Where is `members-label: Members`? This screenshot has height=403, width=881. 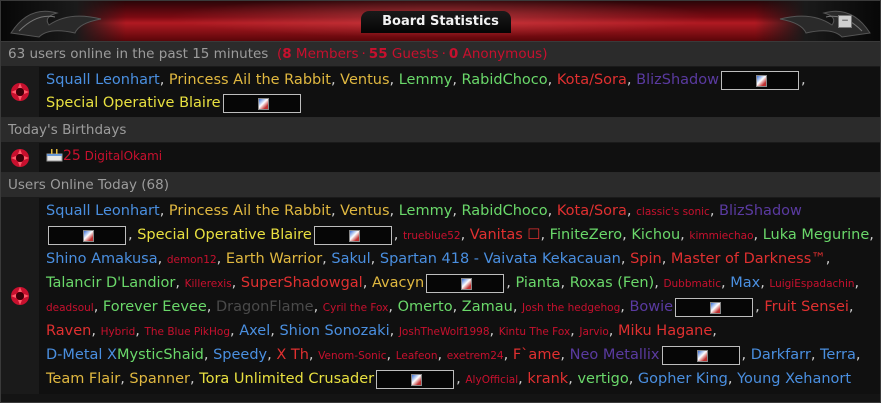 members-label: Members is located at coordinates (327, 54).